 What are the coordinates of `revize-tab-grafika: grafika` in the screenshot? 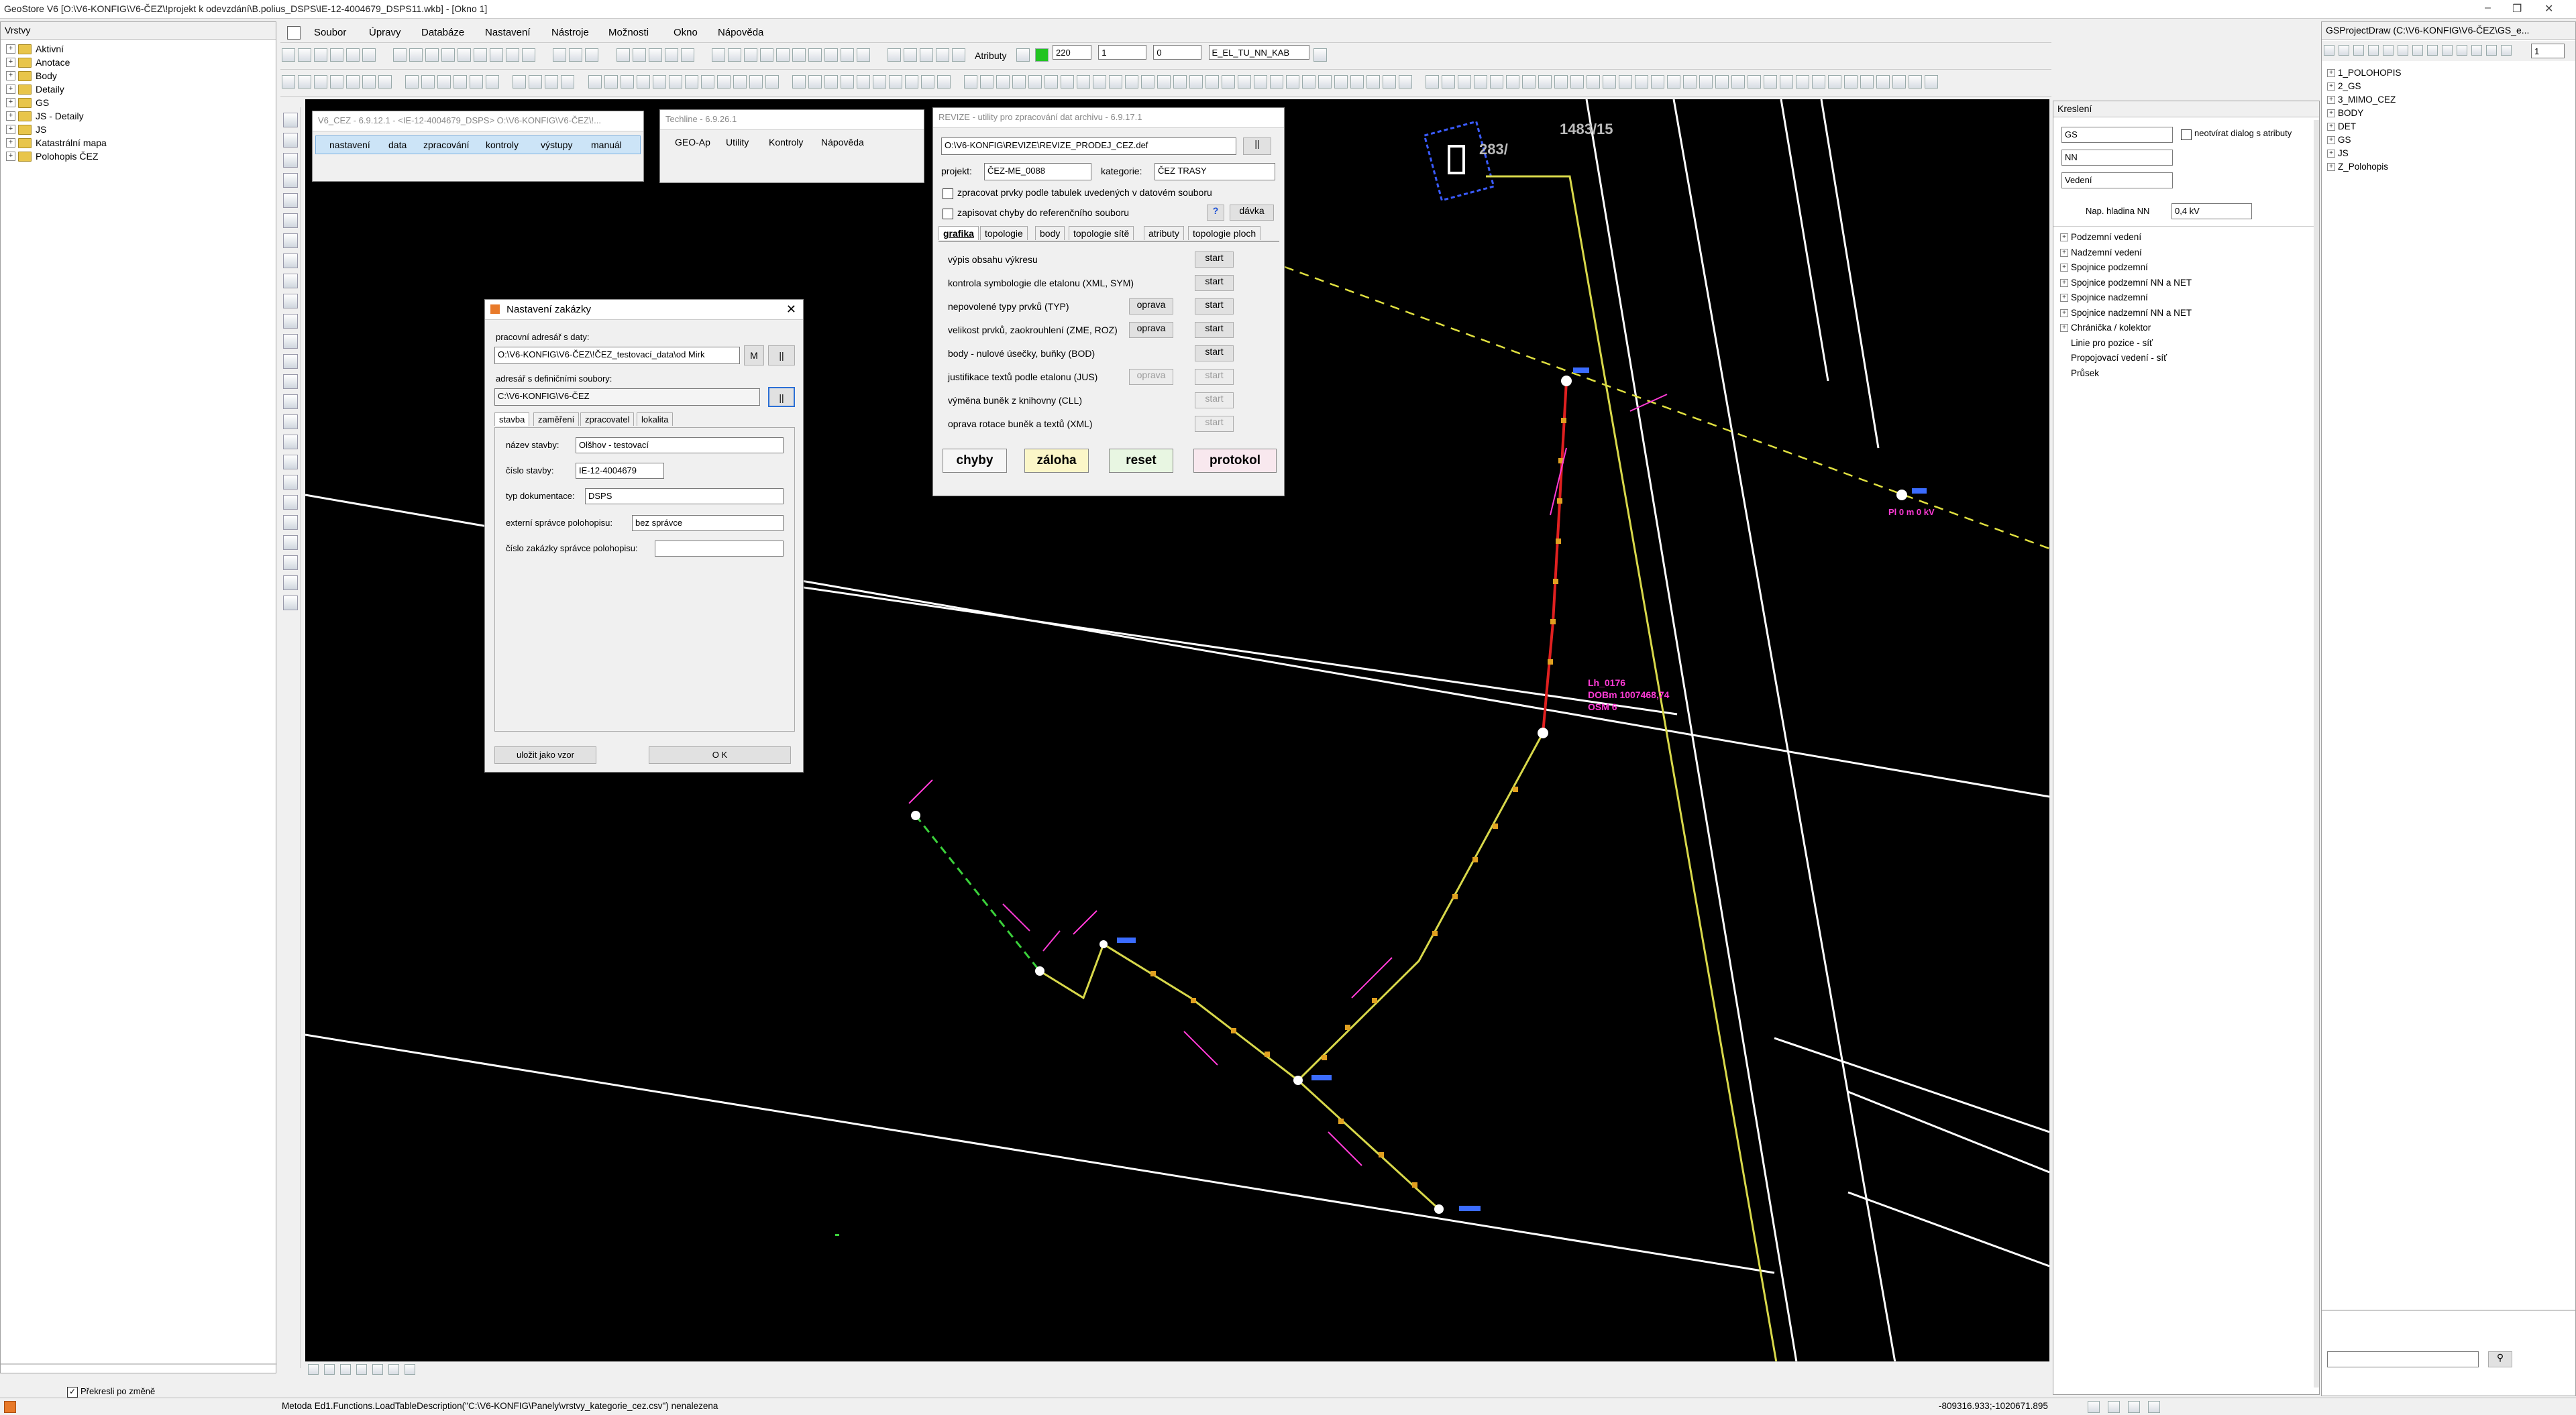 It's located at (958, 233).